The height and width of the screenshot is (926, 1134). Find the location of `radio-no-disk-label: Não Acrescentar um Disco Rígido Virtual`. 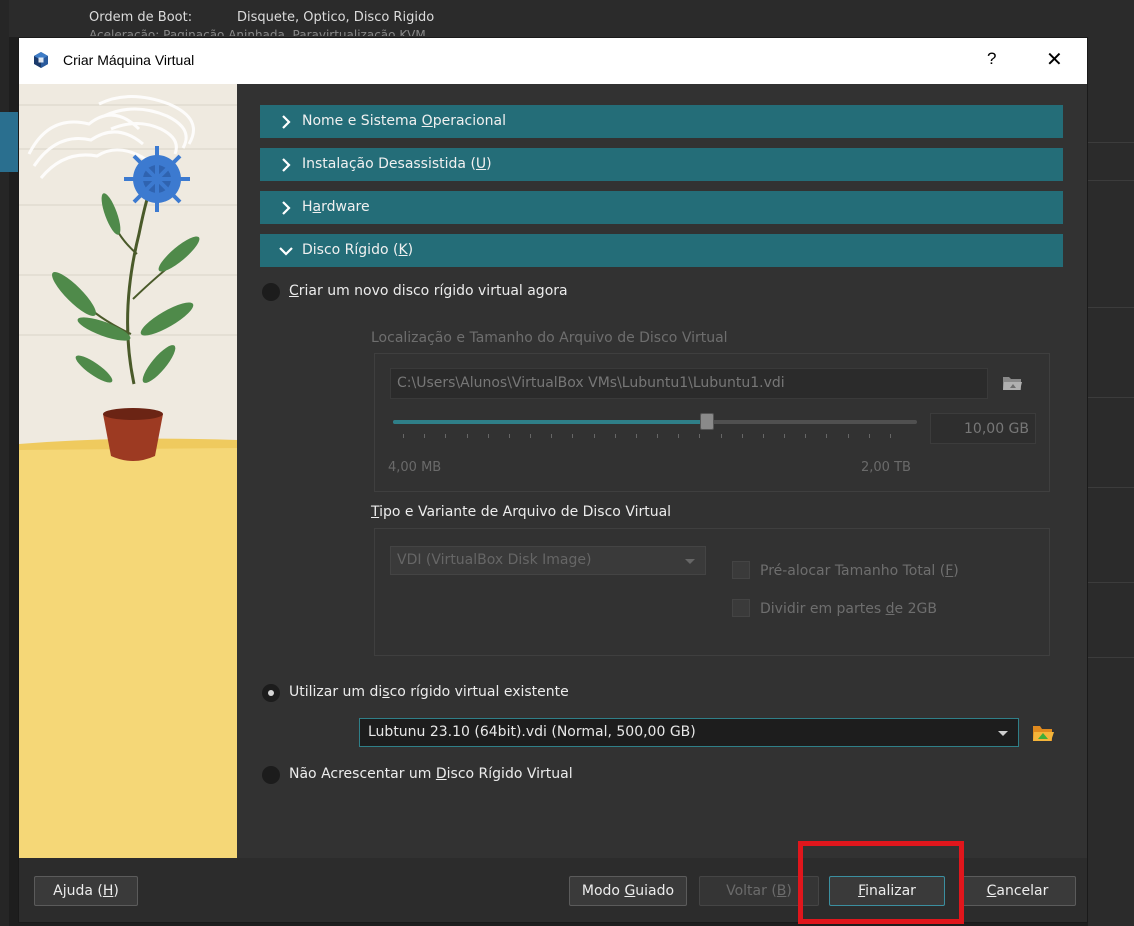

radio-no-disk-label: Não Acrescentar um Disco Rígido Virtual is located at coordinates (431, 774).